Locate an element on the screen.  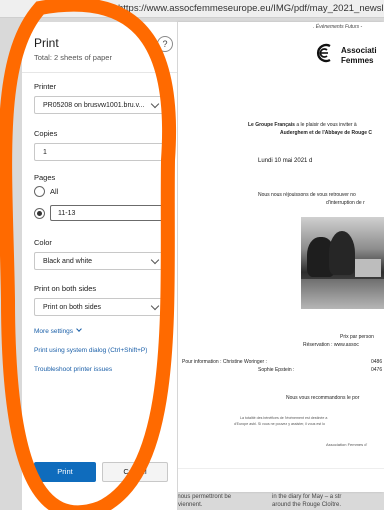
more-settings-link: More settings is located at coordinates (58, 330).